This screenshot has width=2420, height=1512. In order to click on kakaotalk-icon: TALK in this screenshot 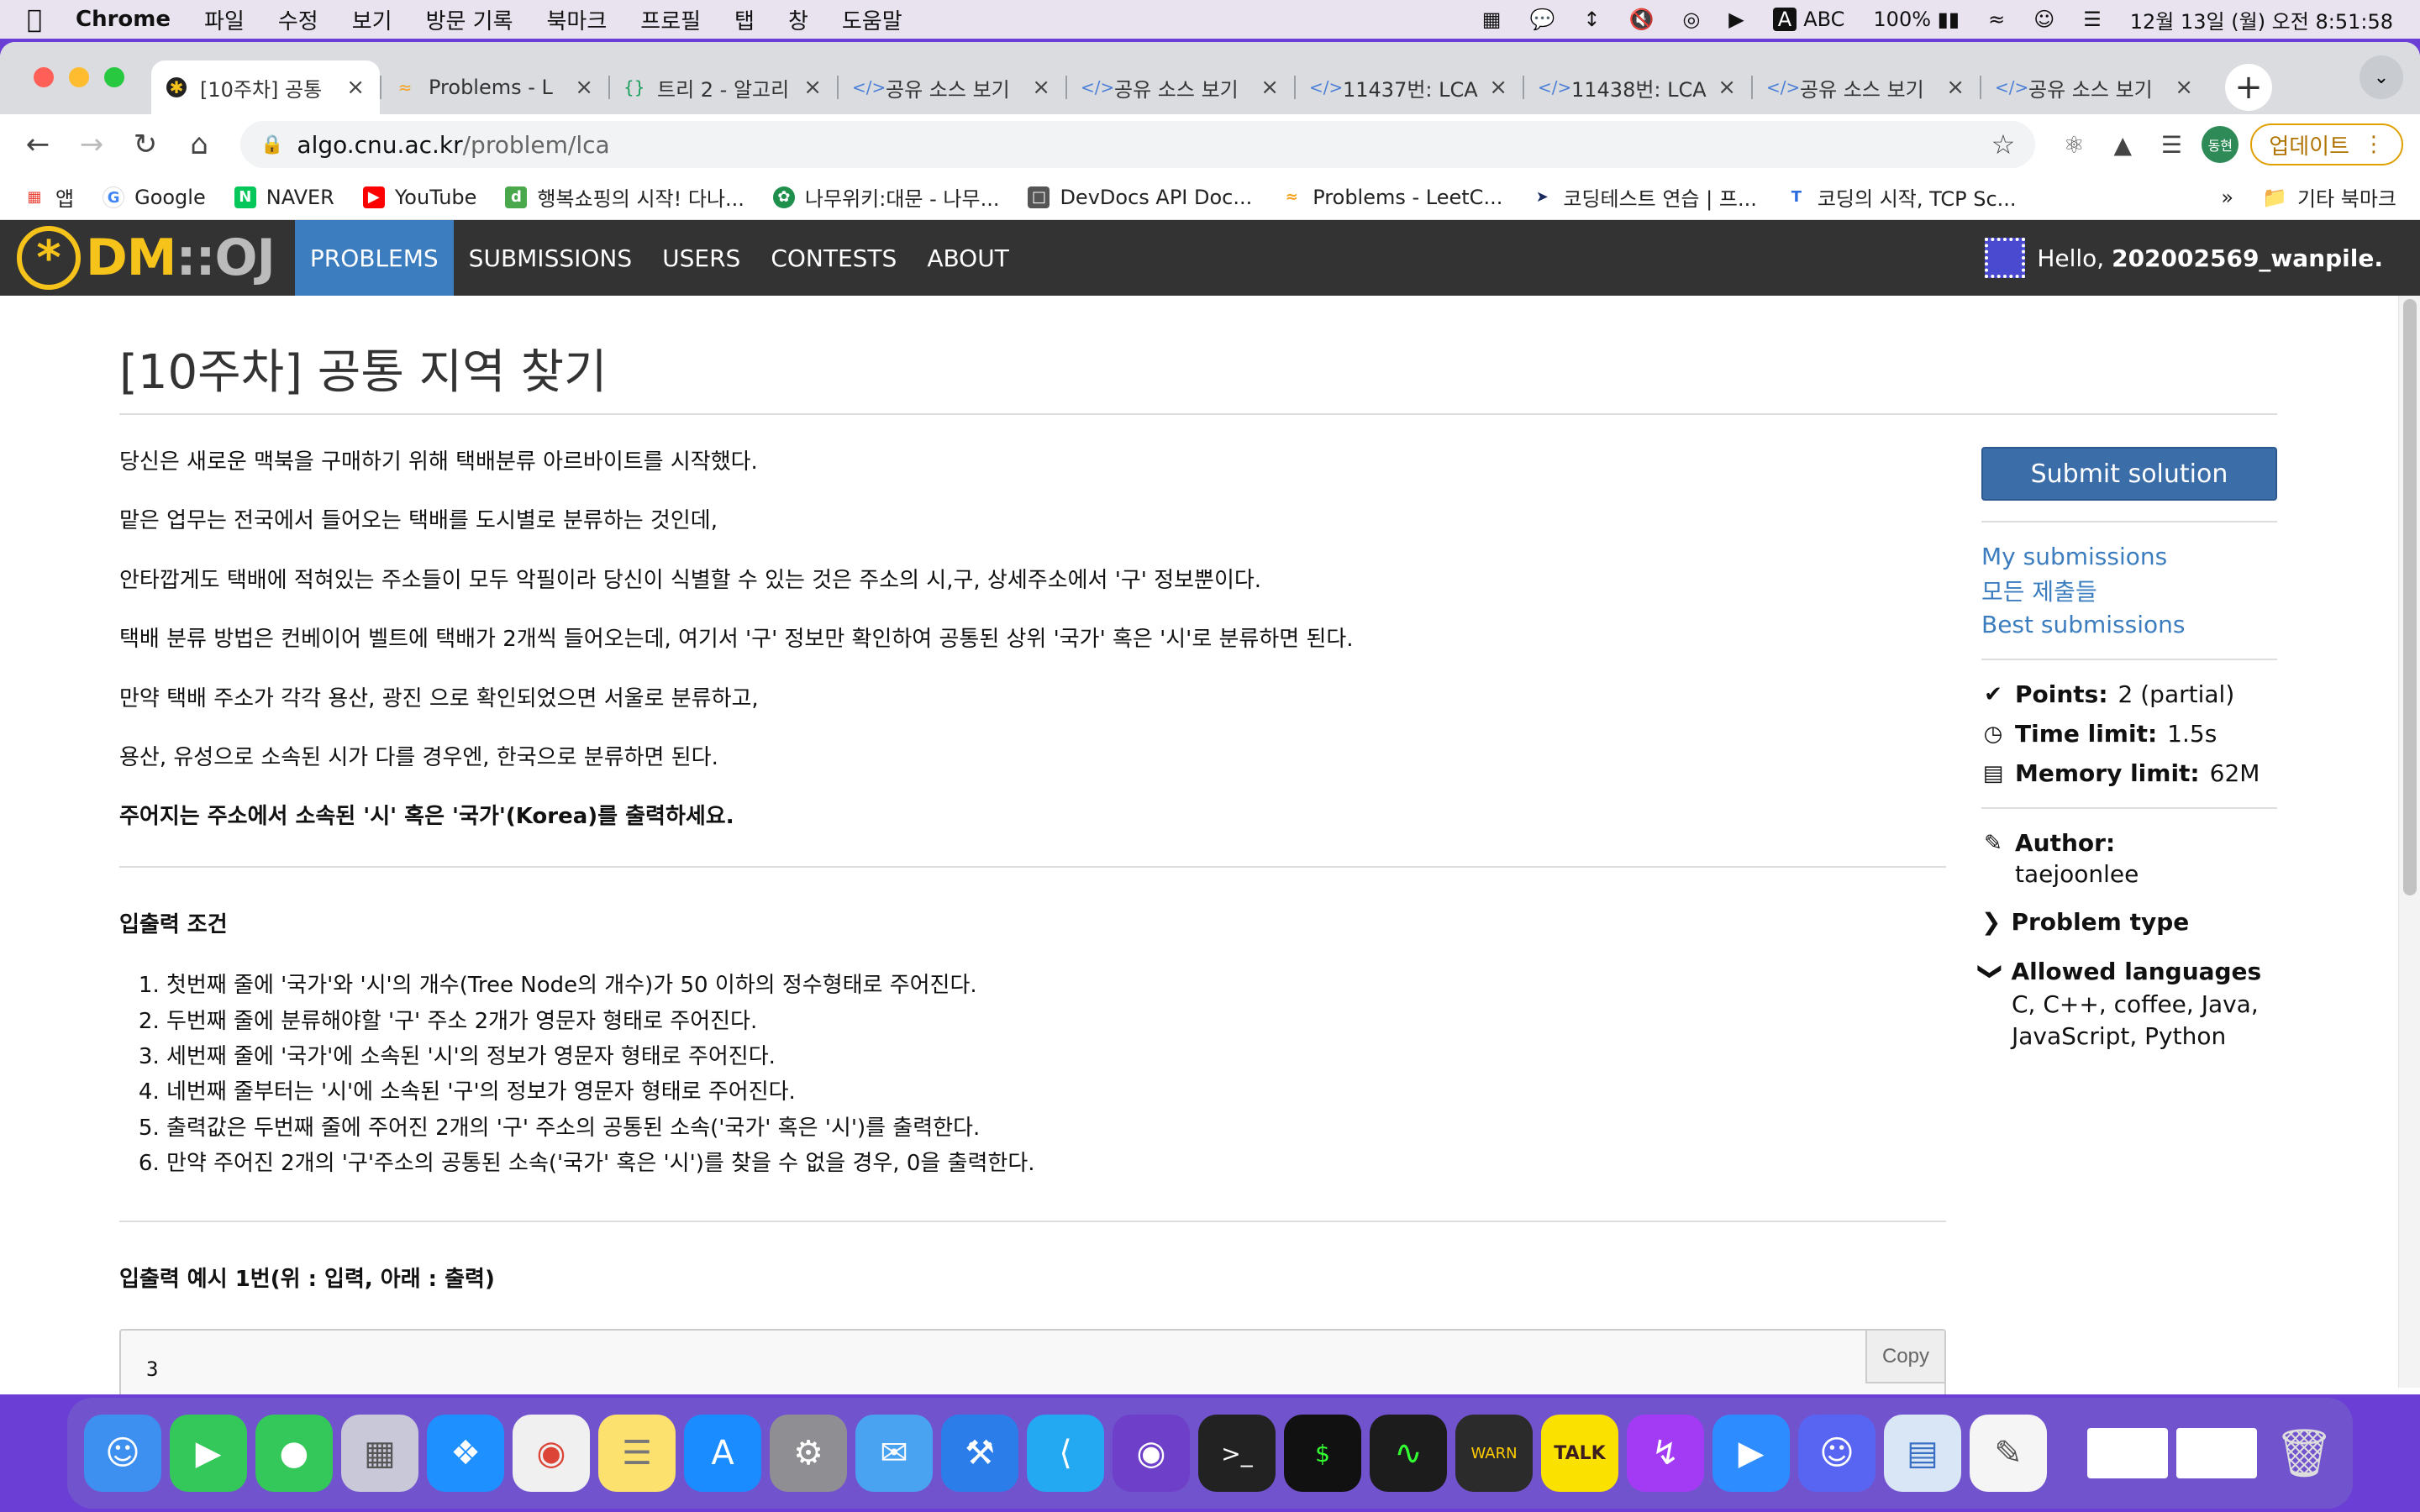, I will do `click(1579, 1453)`.